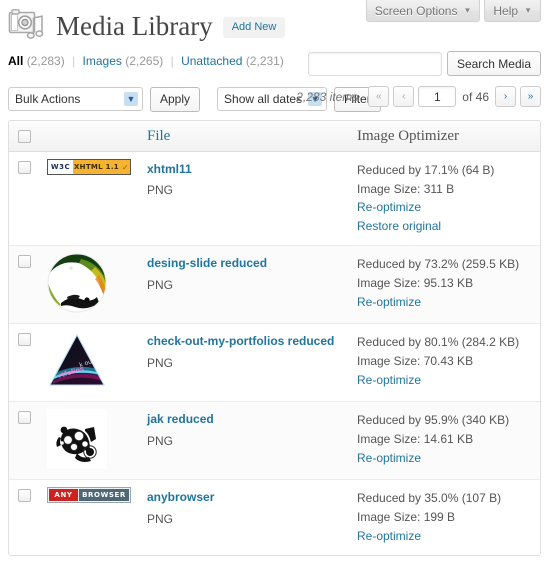 The image size is (549, 573). I want to click on image-size-text: Image Size: 14.61 KB, so click(415, 438).